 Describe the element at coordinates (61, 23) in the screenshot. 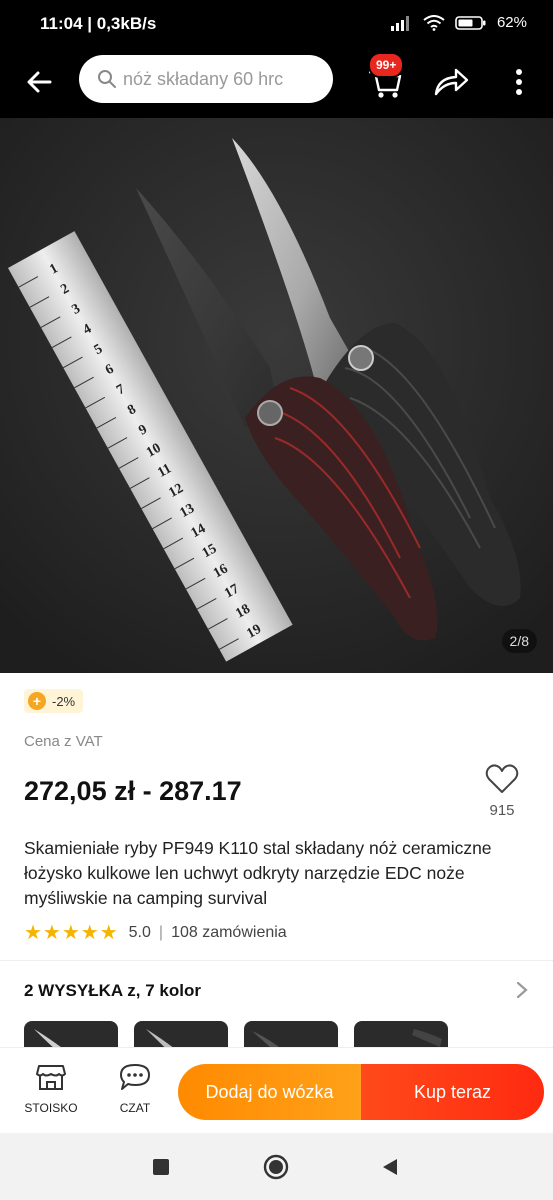

I see `time-text: 11:04` at that location.